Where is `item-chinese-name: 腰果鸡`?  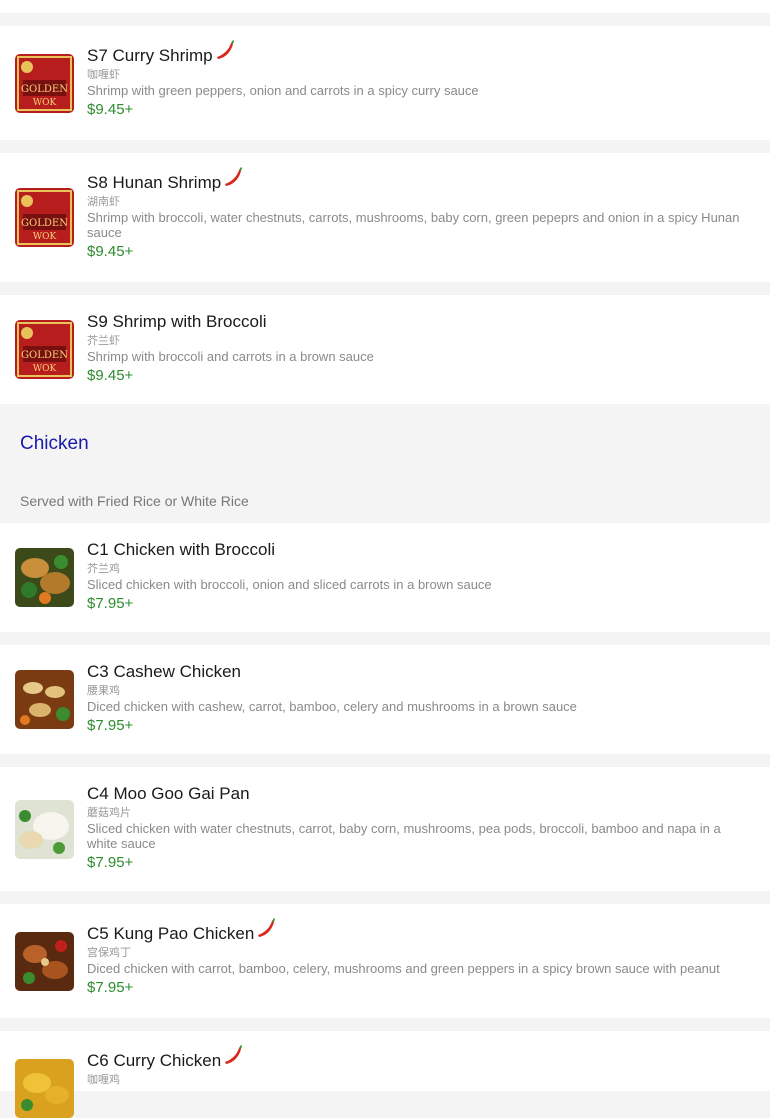 item-chinese-name: 腰果鸡 is located at coordinates (103, 691).